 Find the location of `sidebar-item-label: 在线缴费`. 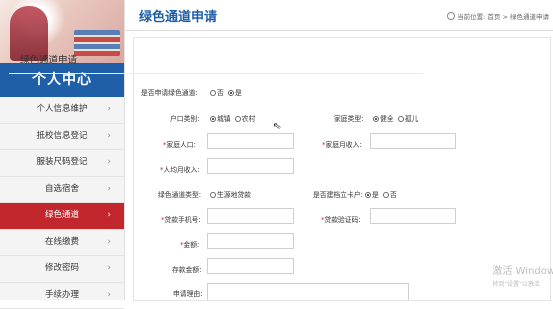

sidebar-item-label: 在线缴费 is located at coordinates (62, 242).